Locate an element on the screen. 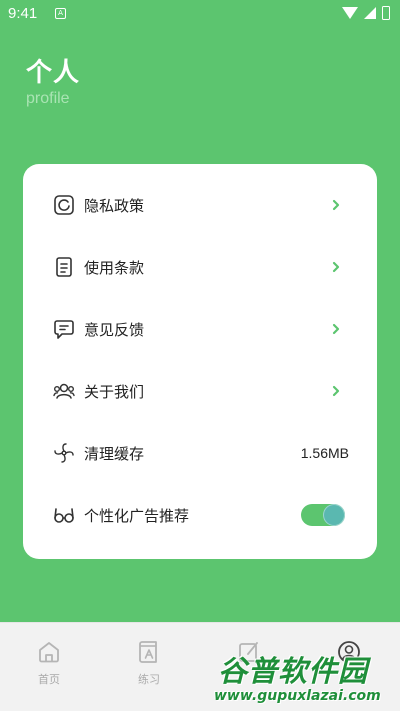 The width and height of the screenshot is (400, 711). nav-item-home: 首页 is located at coordinates (49, 664).